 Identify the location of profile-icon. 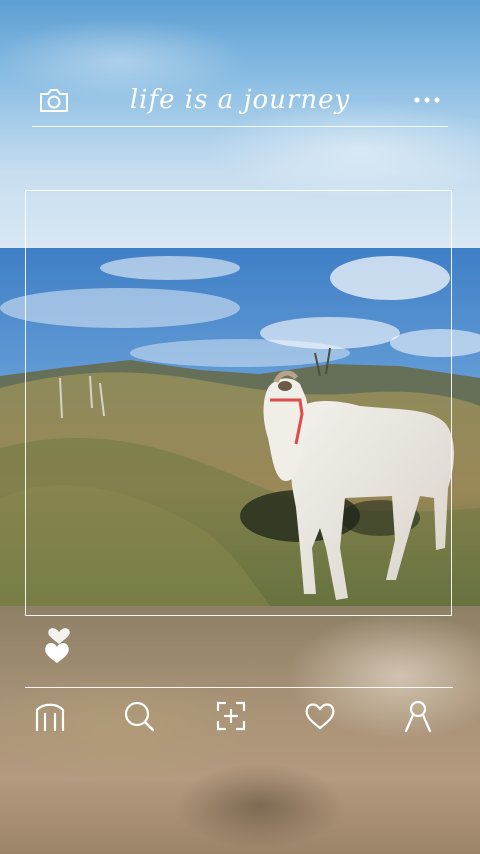
(418, 716).